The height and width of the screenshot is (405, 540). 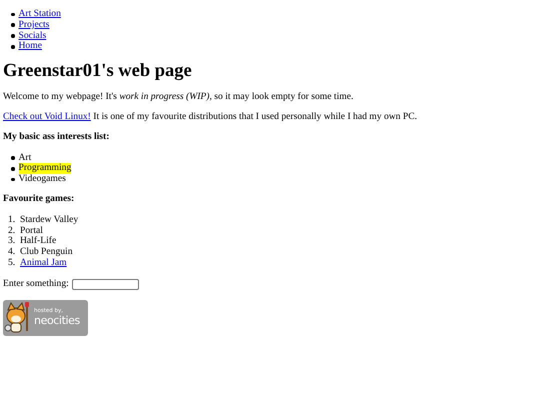 I want to click on field-label: Enter something:, so click(x=36, y=284).